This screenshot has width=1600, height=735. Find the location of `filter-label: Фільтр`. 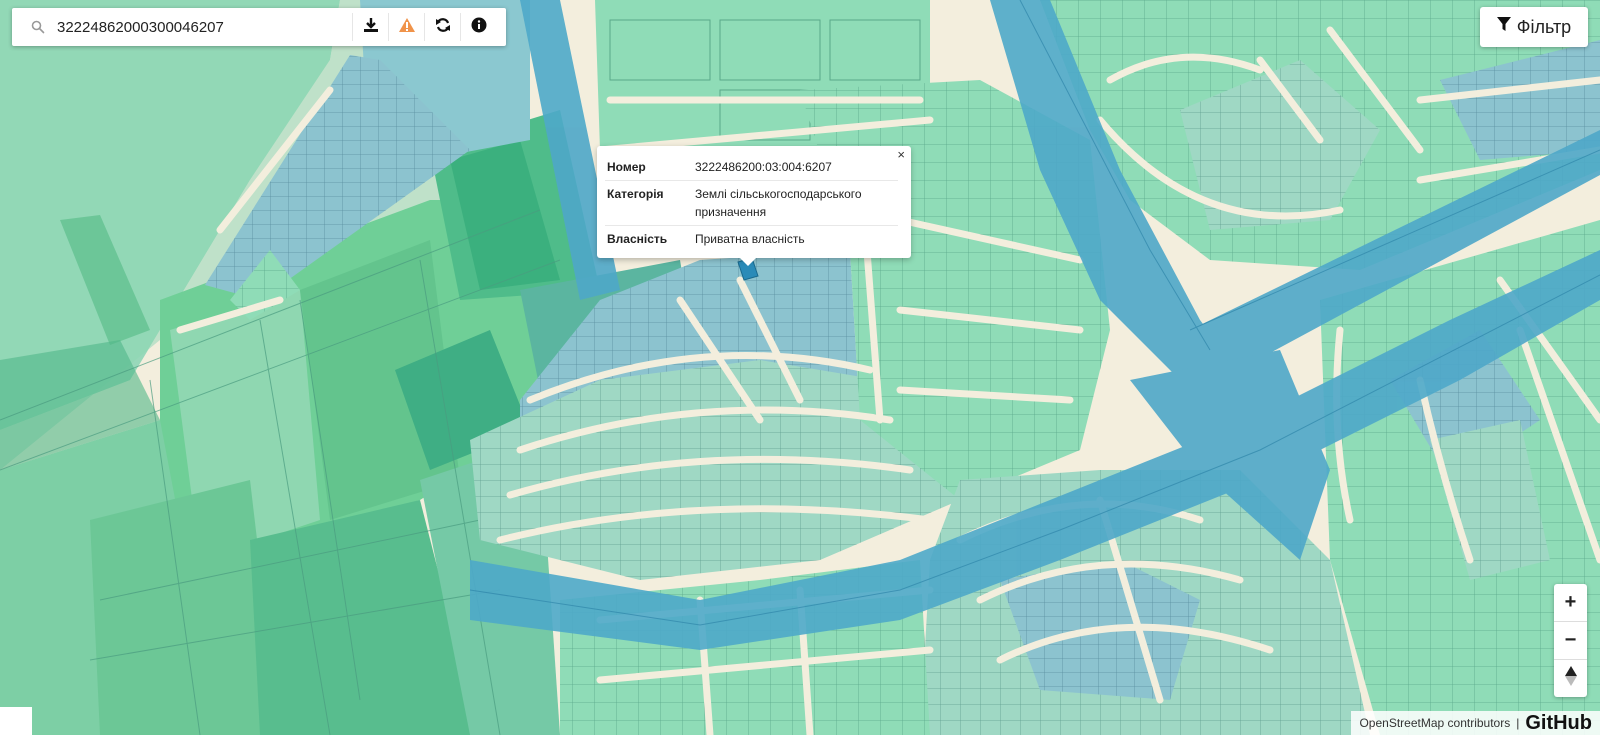

filter-label: Фільтр is located at coordinates (1544, 26).